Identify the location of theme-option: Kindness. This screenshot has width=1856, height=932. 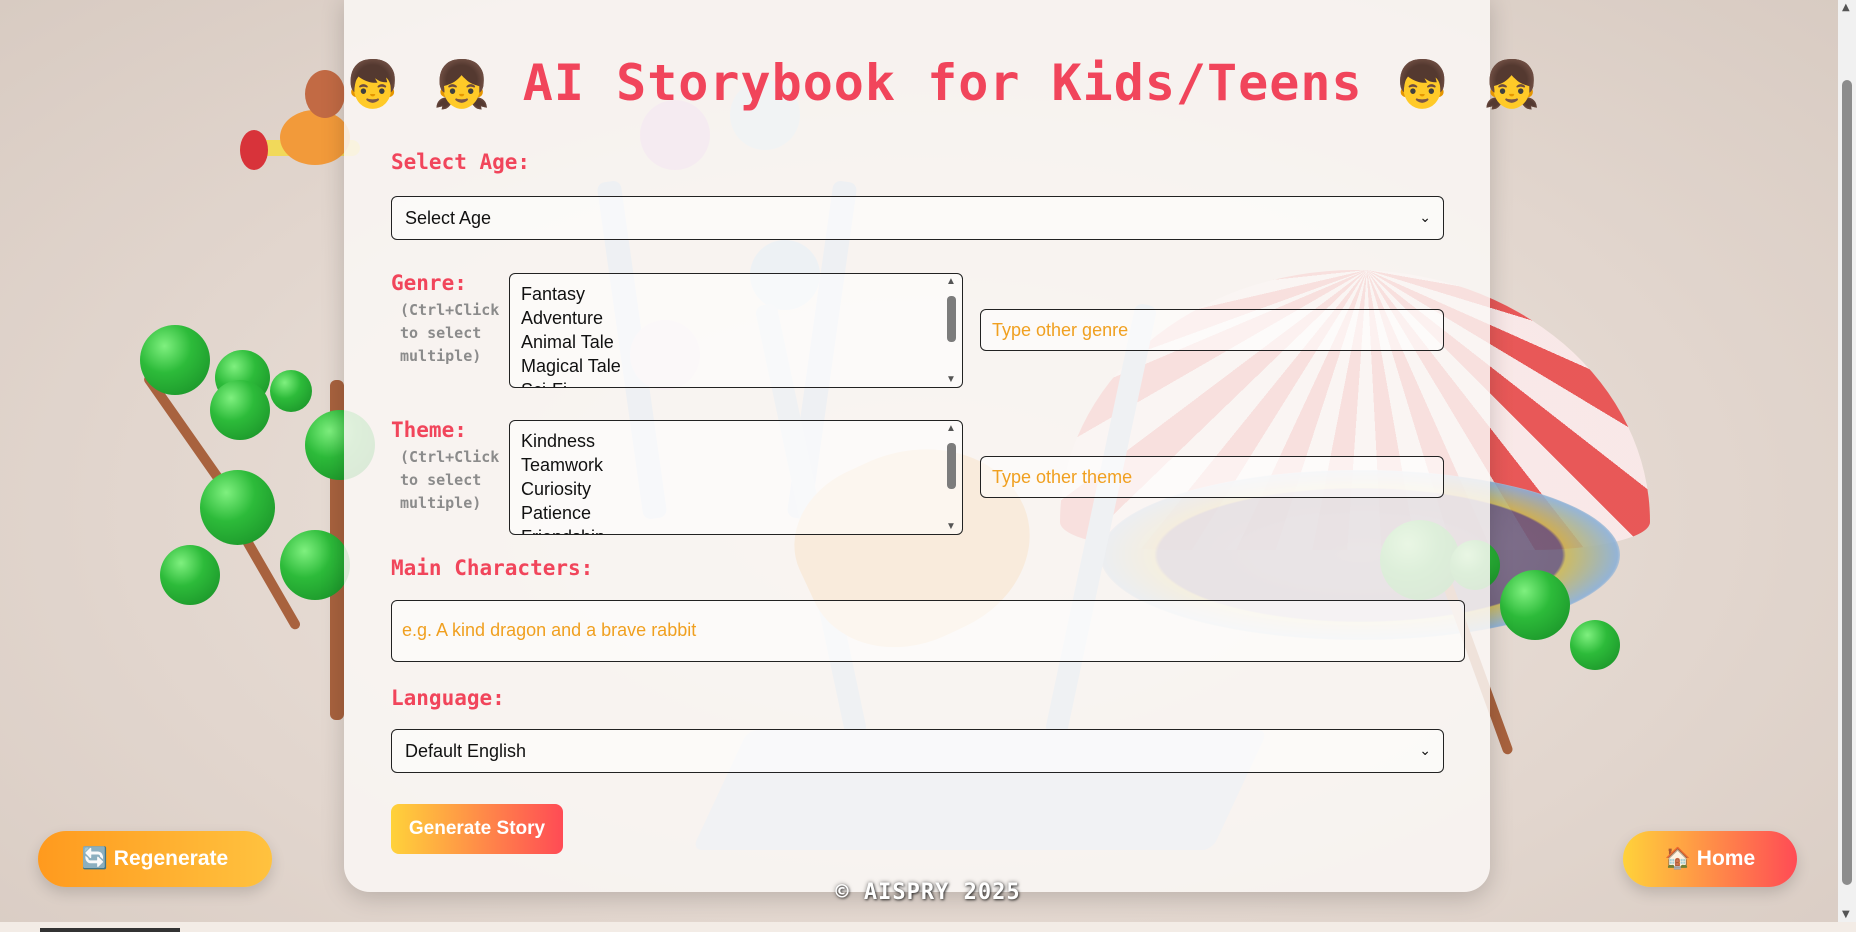
(563, 441).